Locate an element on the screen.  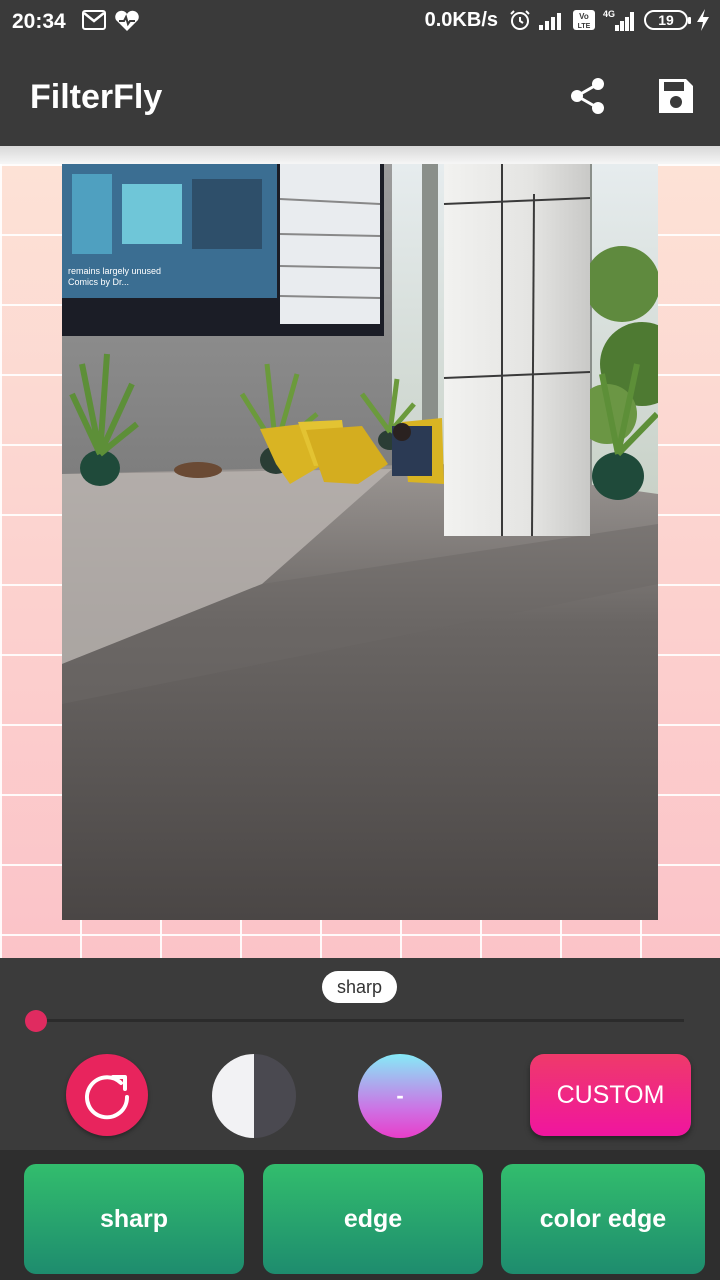
battery-level: 19 is located at coordinates (666, 20).